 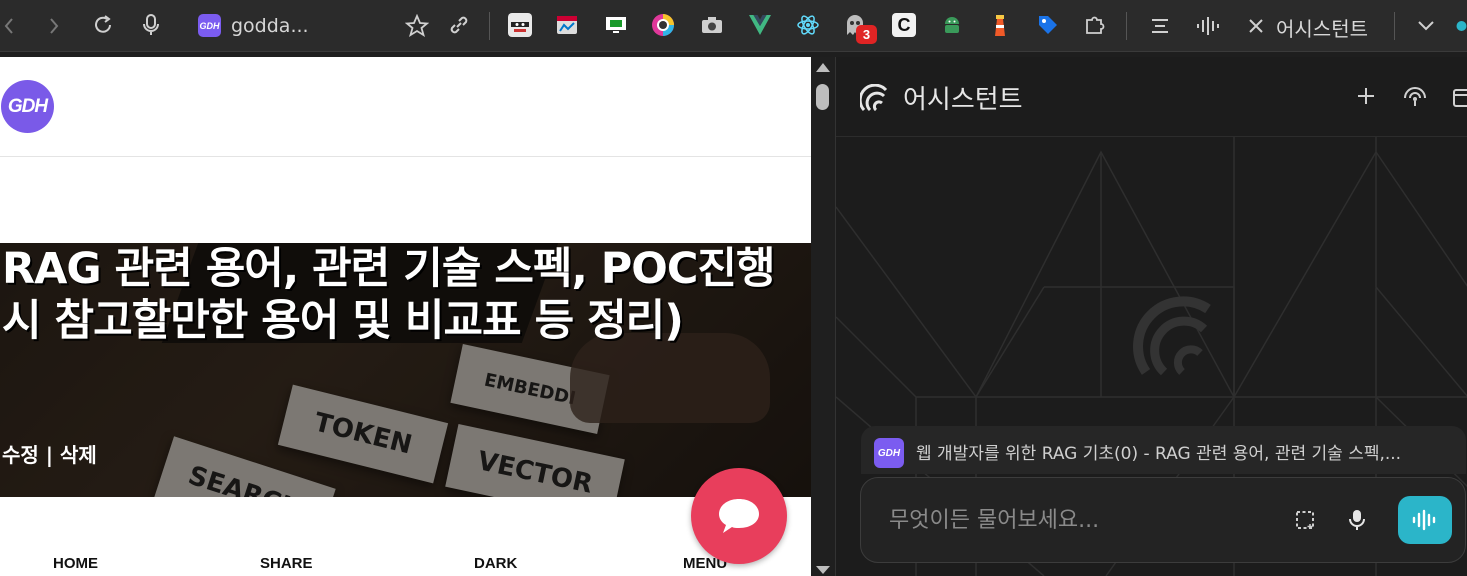 I want to click on chat-bubble-icon, so click(x=739, y=516).